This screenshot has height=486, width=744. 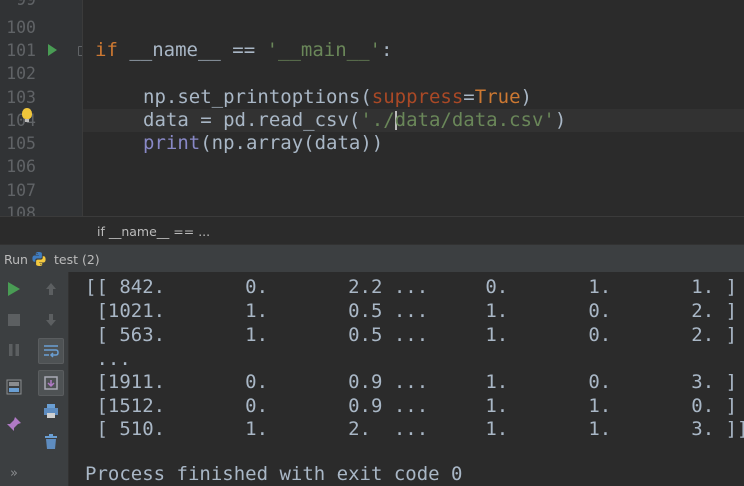 I want to click on line-number: 100, so click(x=21, y=27).